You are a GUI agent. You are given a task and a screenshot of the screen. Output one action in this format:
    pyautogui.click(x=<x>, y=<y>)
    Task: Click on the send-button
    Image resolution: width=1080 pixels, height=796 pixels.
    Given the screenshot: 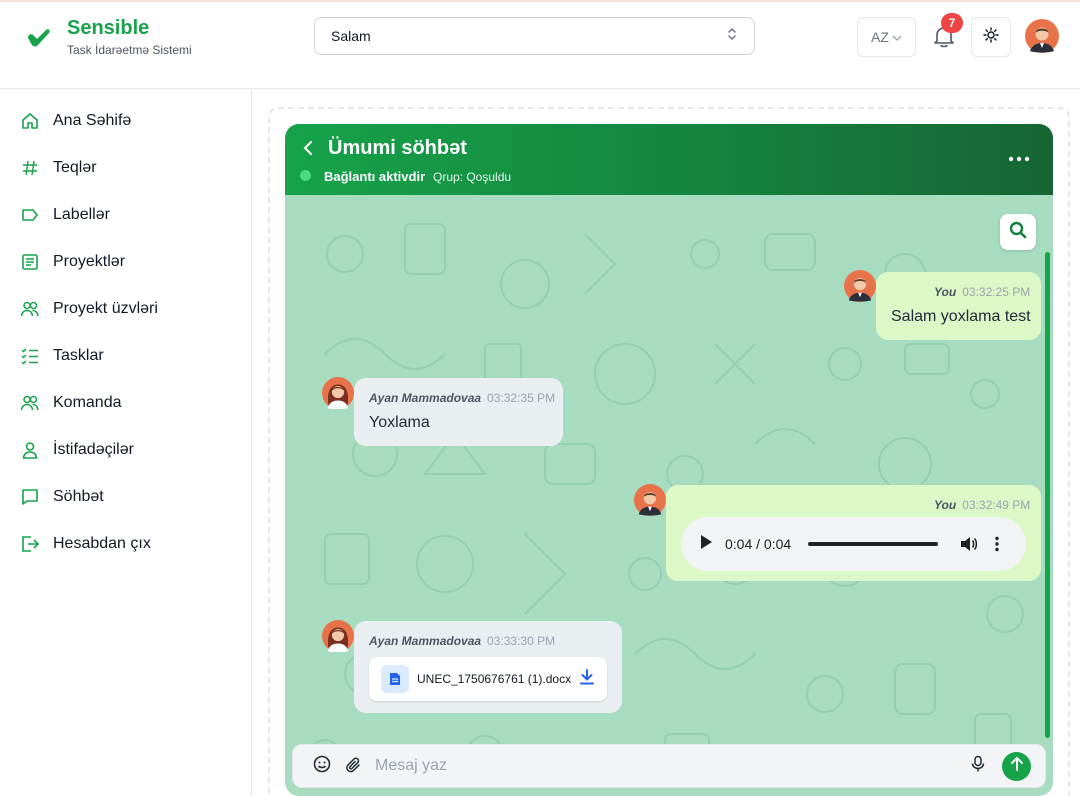 What is the action you would take?
    pyautogui.click(x=1016, y=766)
    